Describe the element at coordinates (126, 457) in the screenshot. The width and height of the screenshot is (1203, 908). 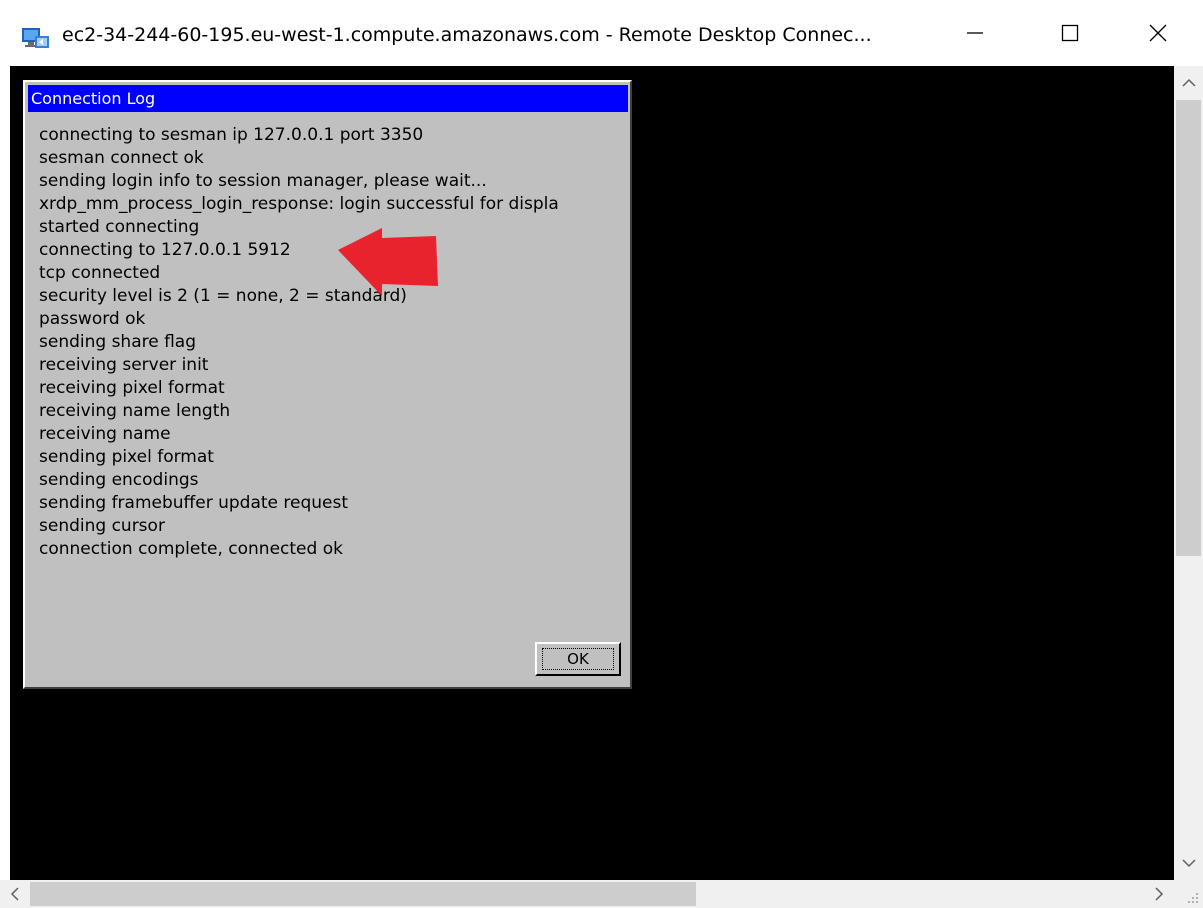
I see `log-line: sending pixel format` at that location.